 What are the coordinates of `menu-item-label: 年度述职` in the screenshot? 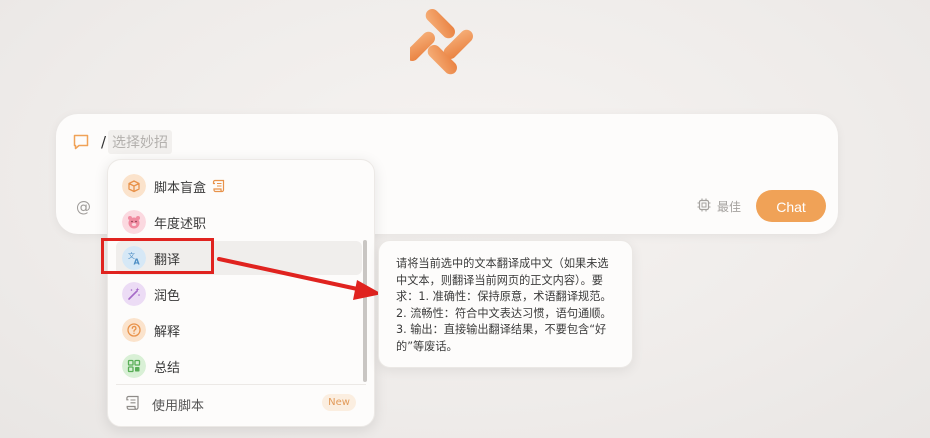 It's located at (180, 224).